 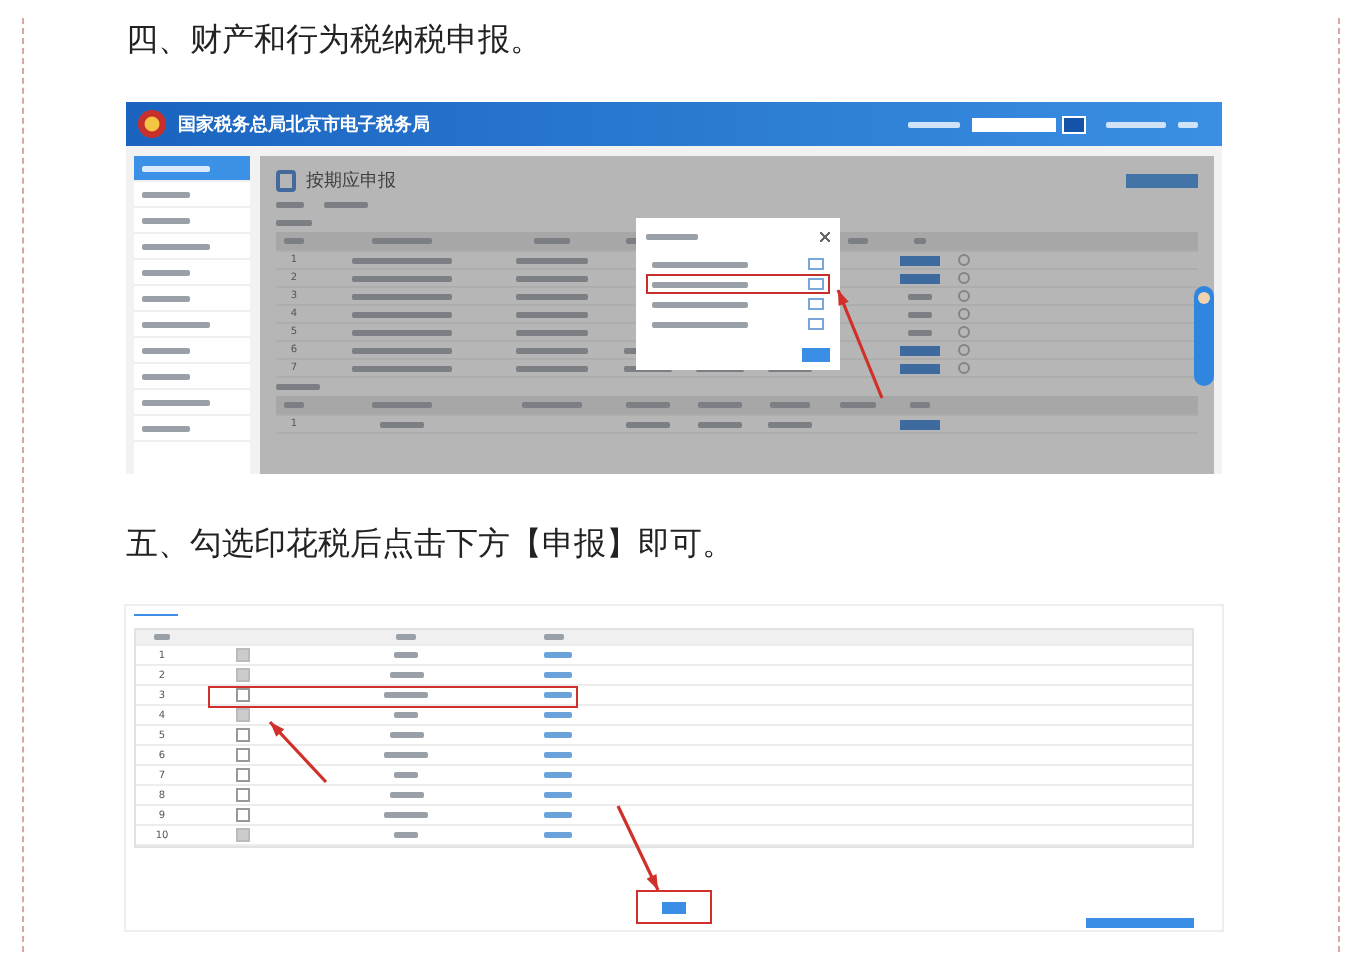 What do you see at coordinates (351, 181) in the screenshot?
I see `page-title: 按期应申报` at bounding box center [351, 181].